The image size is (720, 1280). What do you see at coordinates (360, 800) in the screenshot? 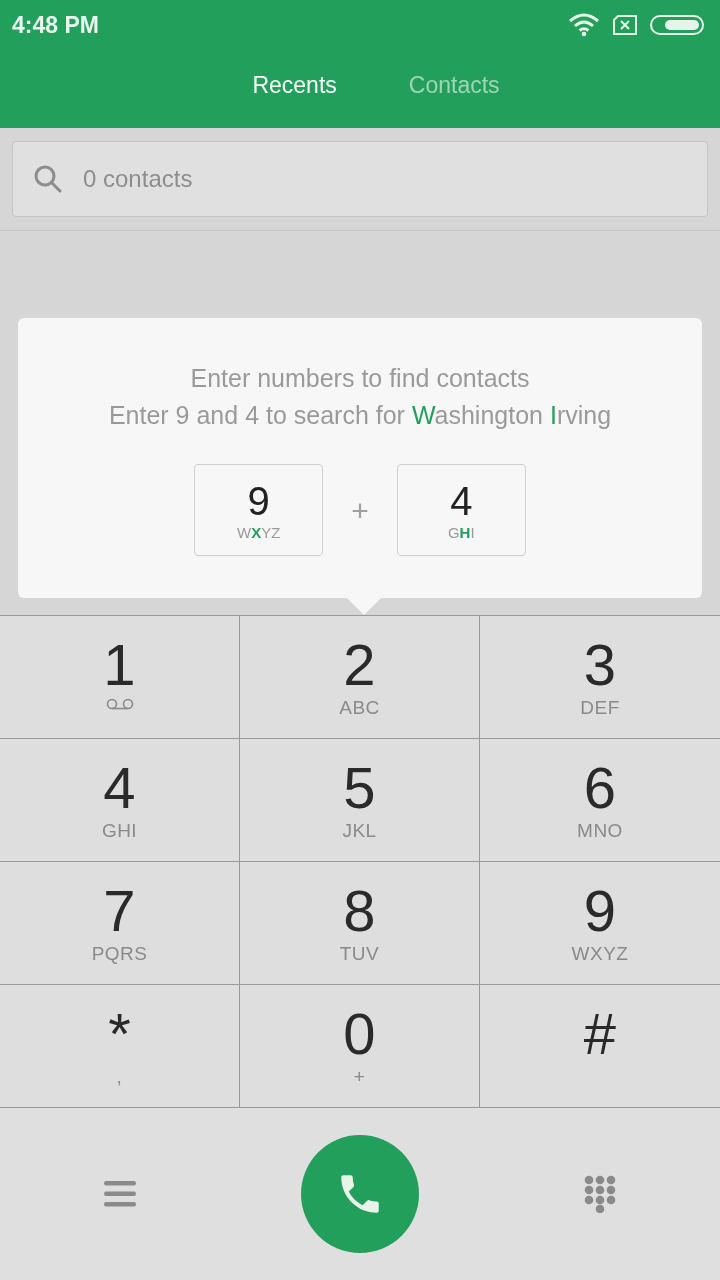
I see `dial-key: 5 JKL` at bounding box center [360, 800].